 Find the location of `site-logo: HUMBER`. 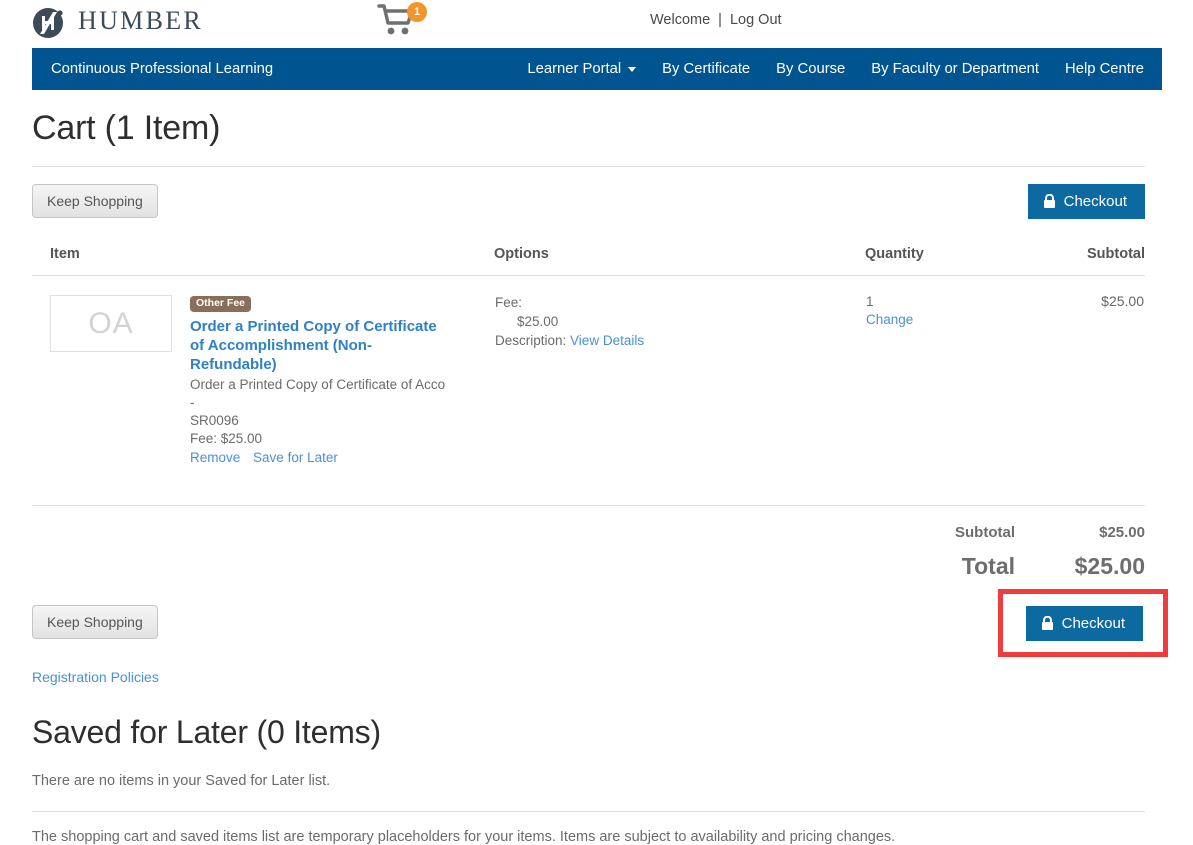

site-logo: HUMBER is located at coordinates (117, 22).